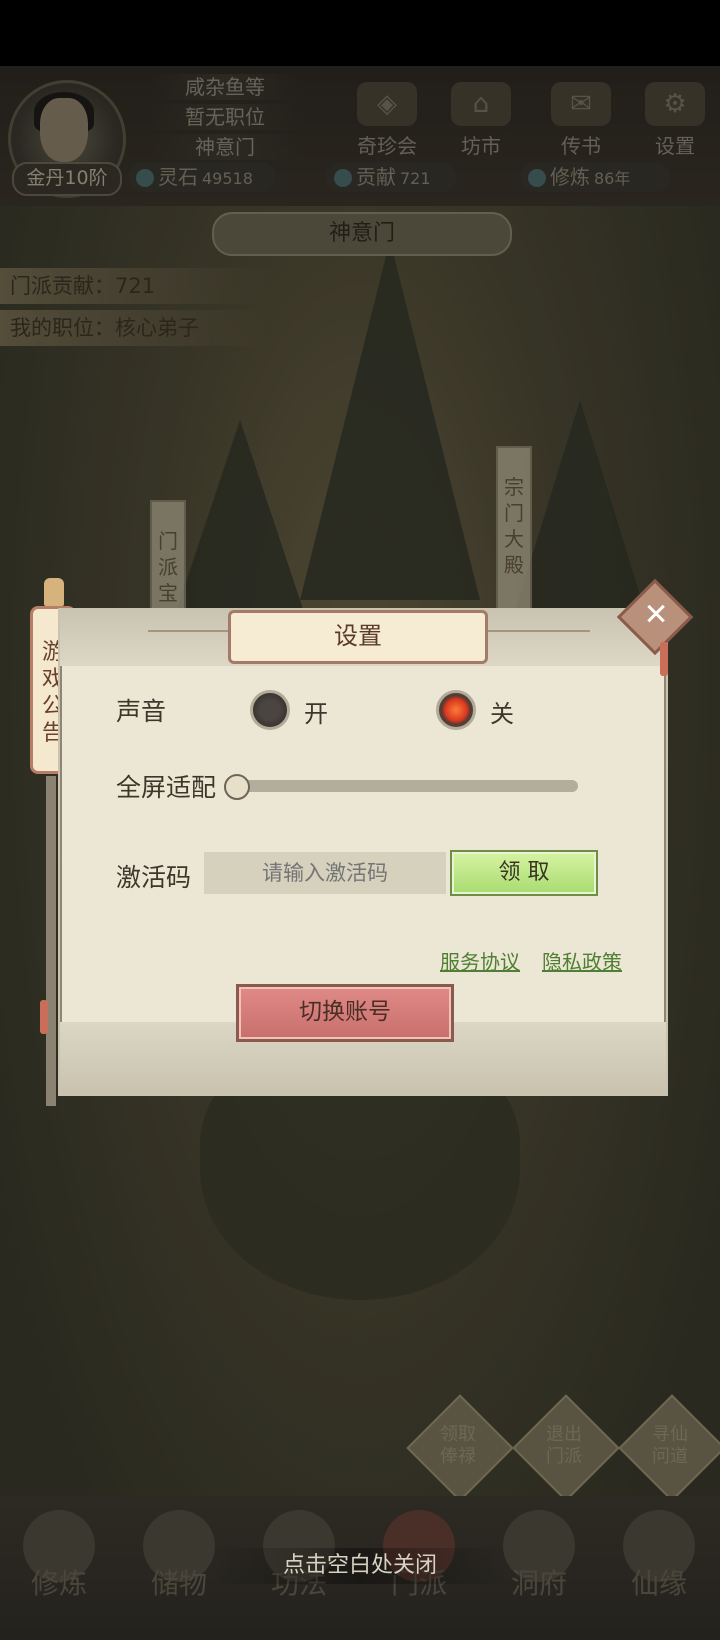 The width and height of the screenshot is (720, 1640). Describe the element at coordinates (270, 710) in the screenshot. I see `sound-on-radio` at that location.